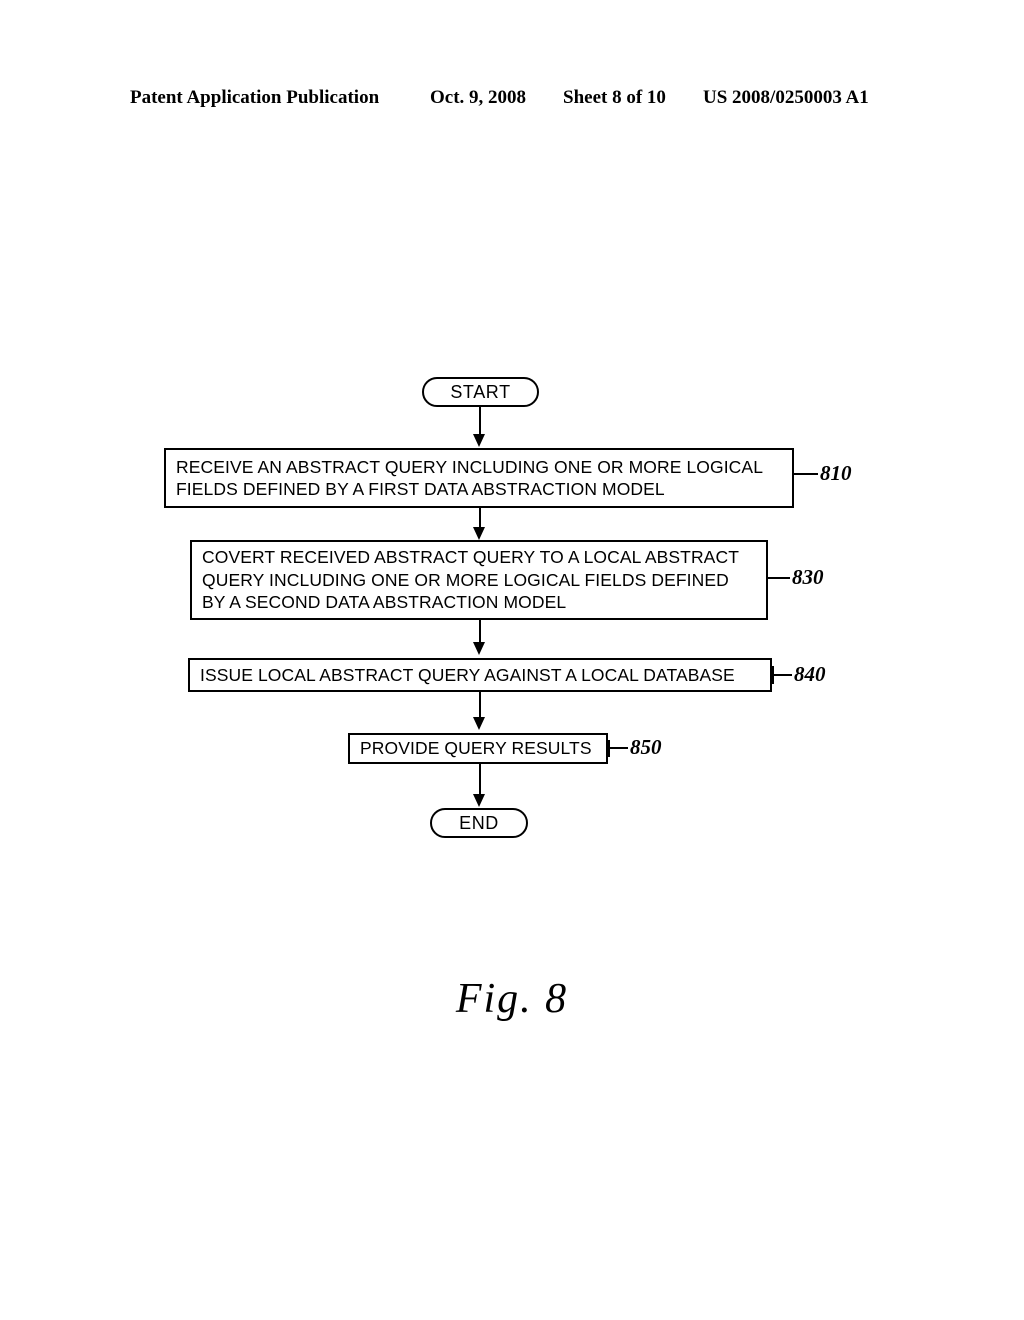  What do you see at coordinates (836, 473) in the screenshot?
I see `reference-numeral-810: 810` at bounding box center [836, 473].